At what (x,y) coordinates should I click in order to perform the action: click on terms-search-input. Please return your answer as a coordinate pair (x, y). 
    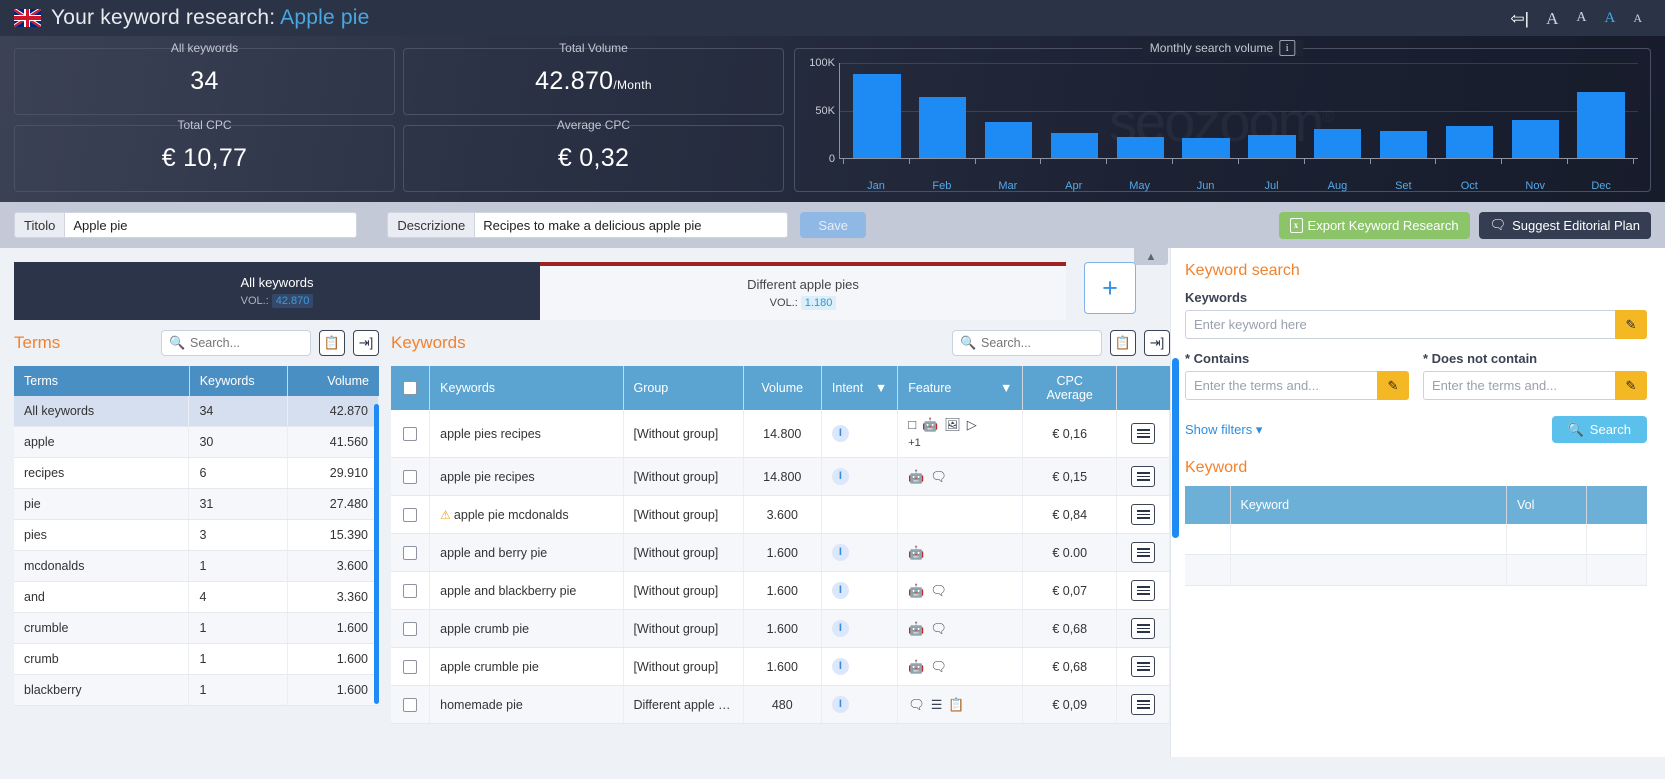
    Looking at the image, I should click on (236, 343).